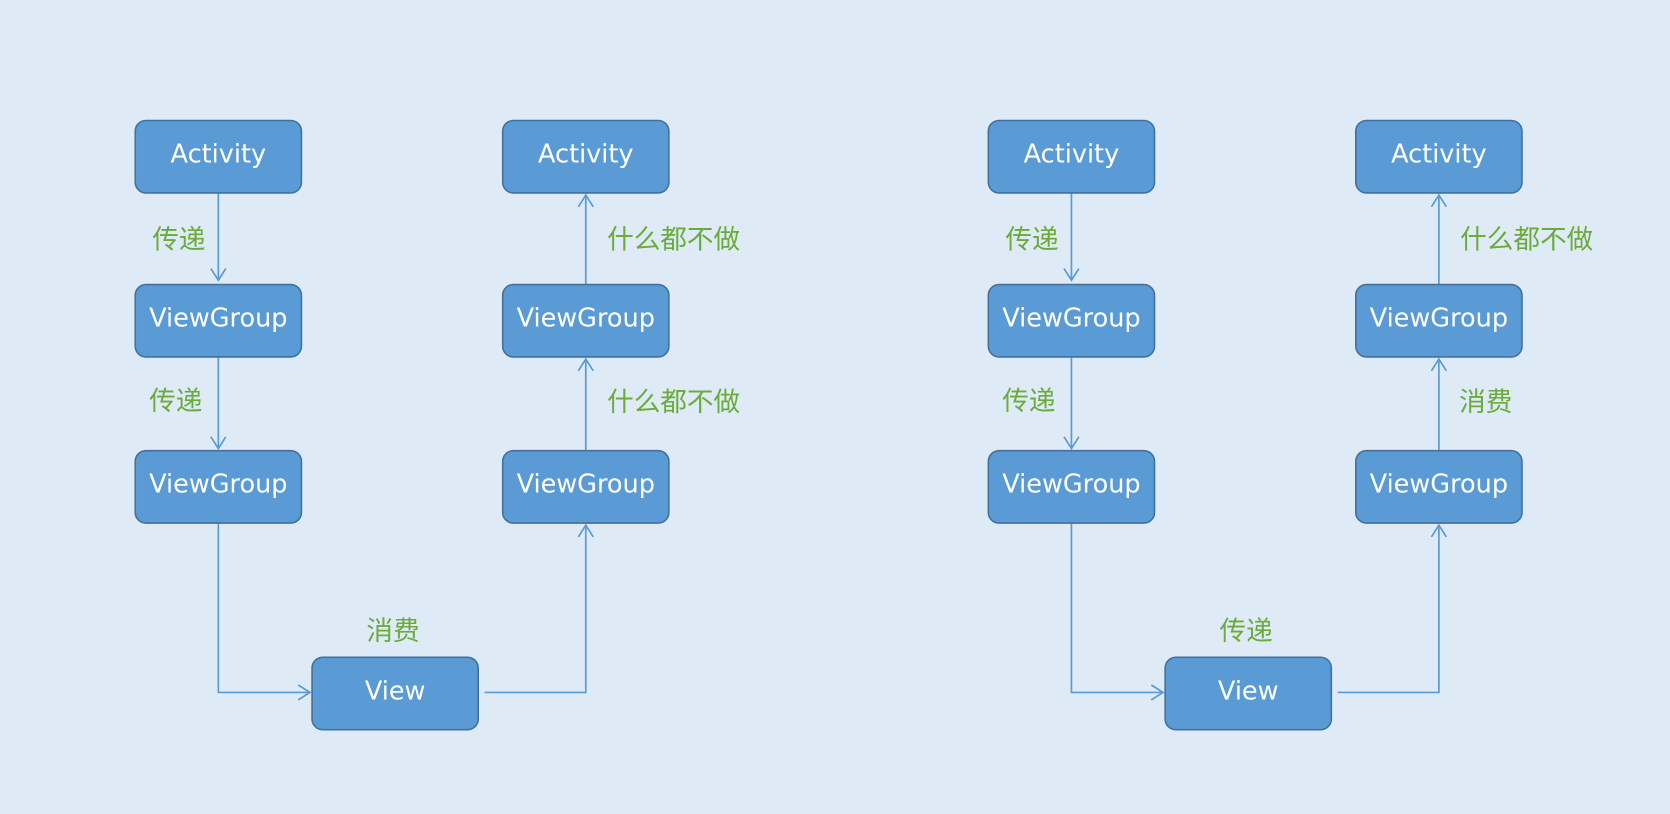 This screenshot has width=1670, height=814. I want to click on edge-label-view: 传递, so click(1245, 631).